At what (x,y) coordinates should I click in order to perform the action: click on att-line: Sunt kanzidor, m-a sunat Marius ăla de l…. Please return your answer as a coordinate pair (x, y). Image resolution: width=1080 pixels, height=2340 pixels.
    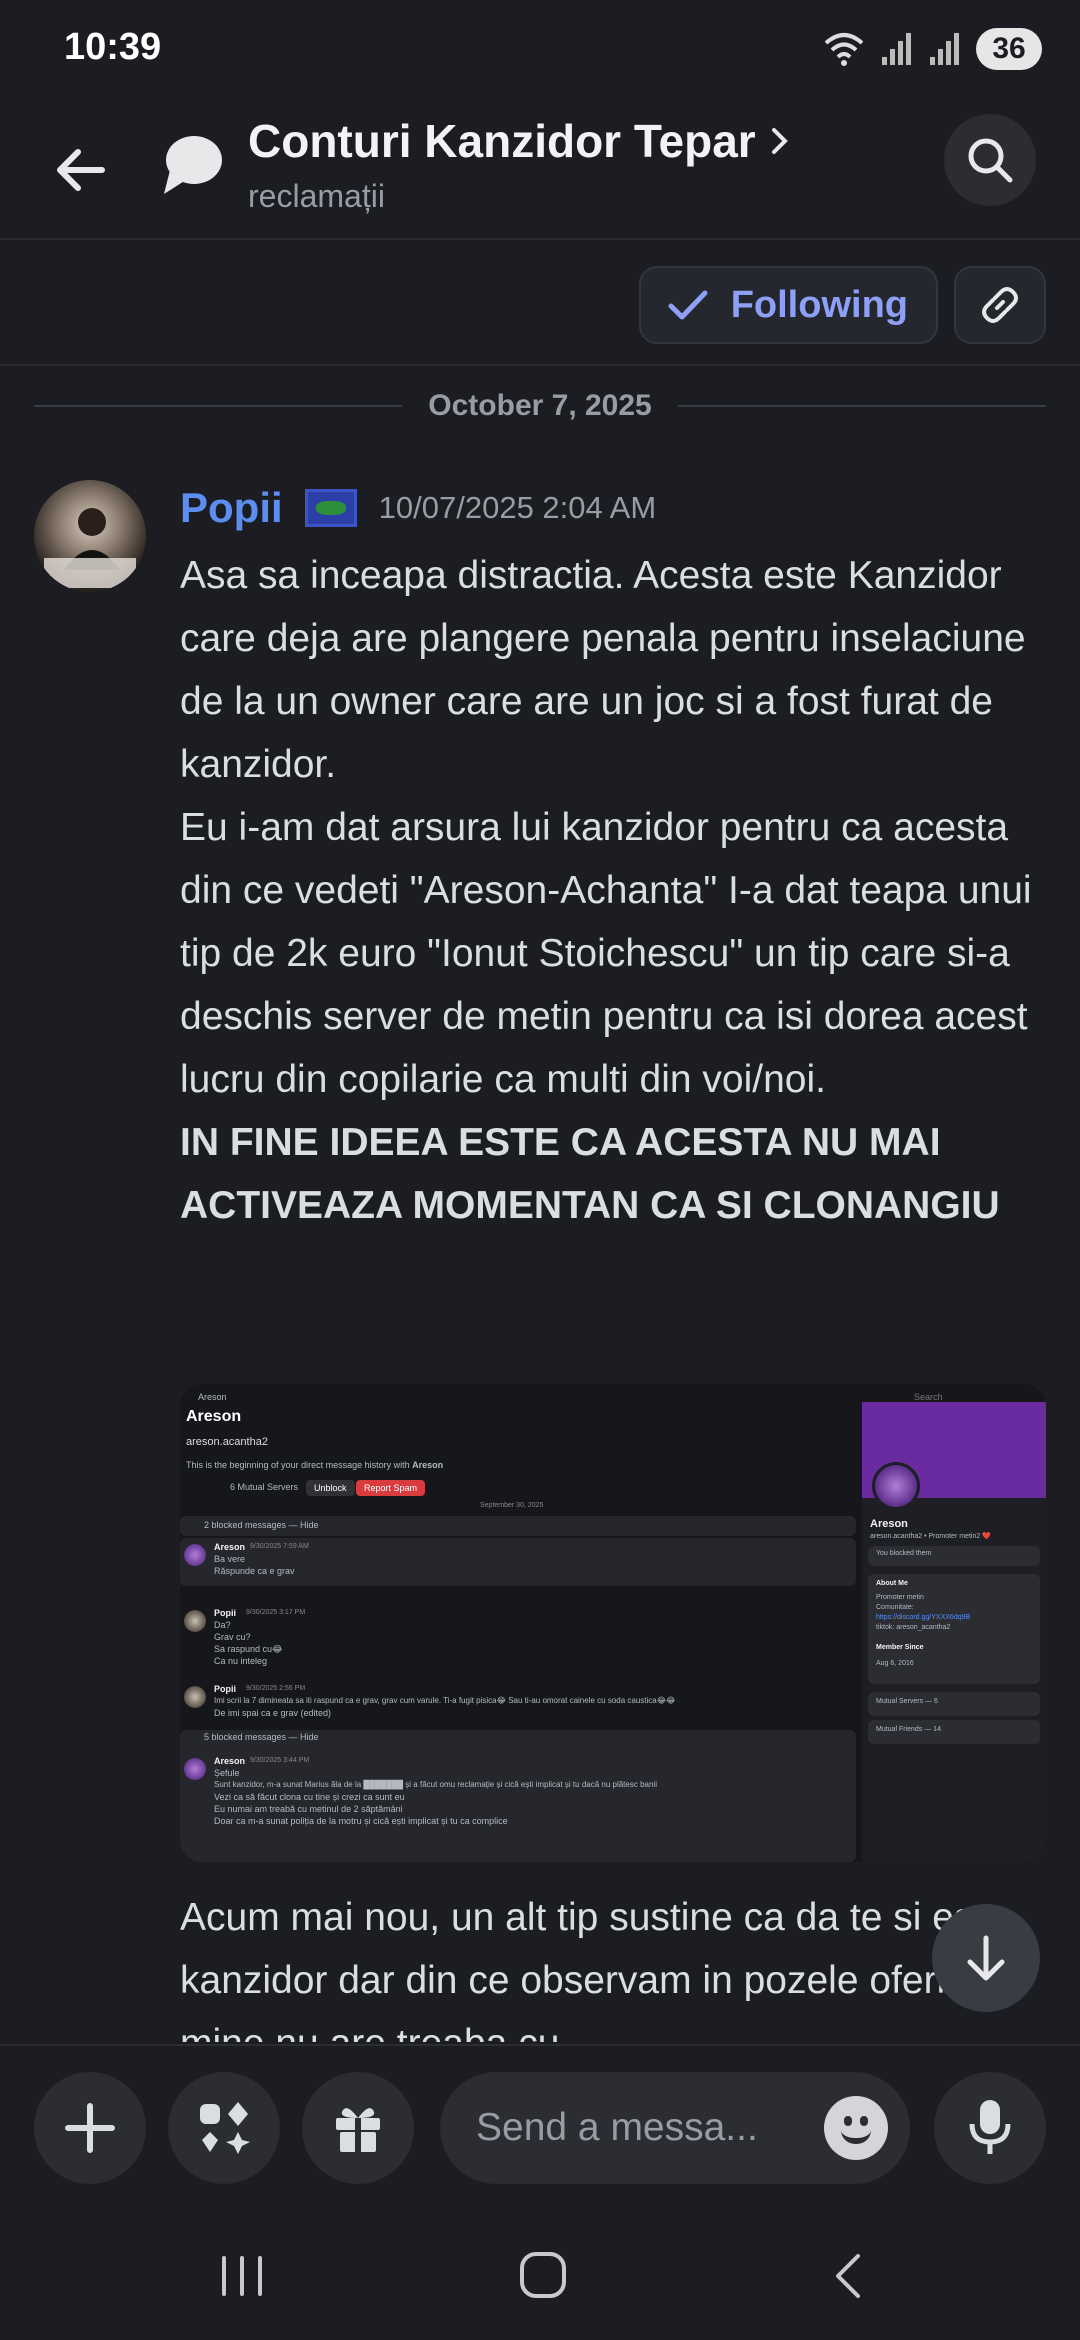
    Looking at the image, I should click on (435, 1784).